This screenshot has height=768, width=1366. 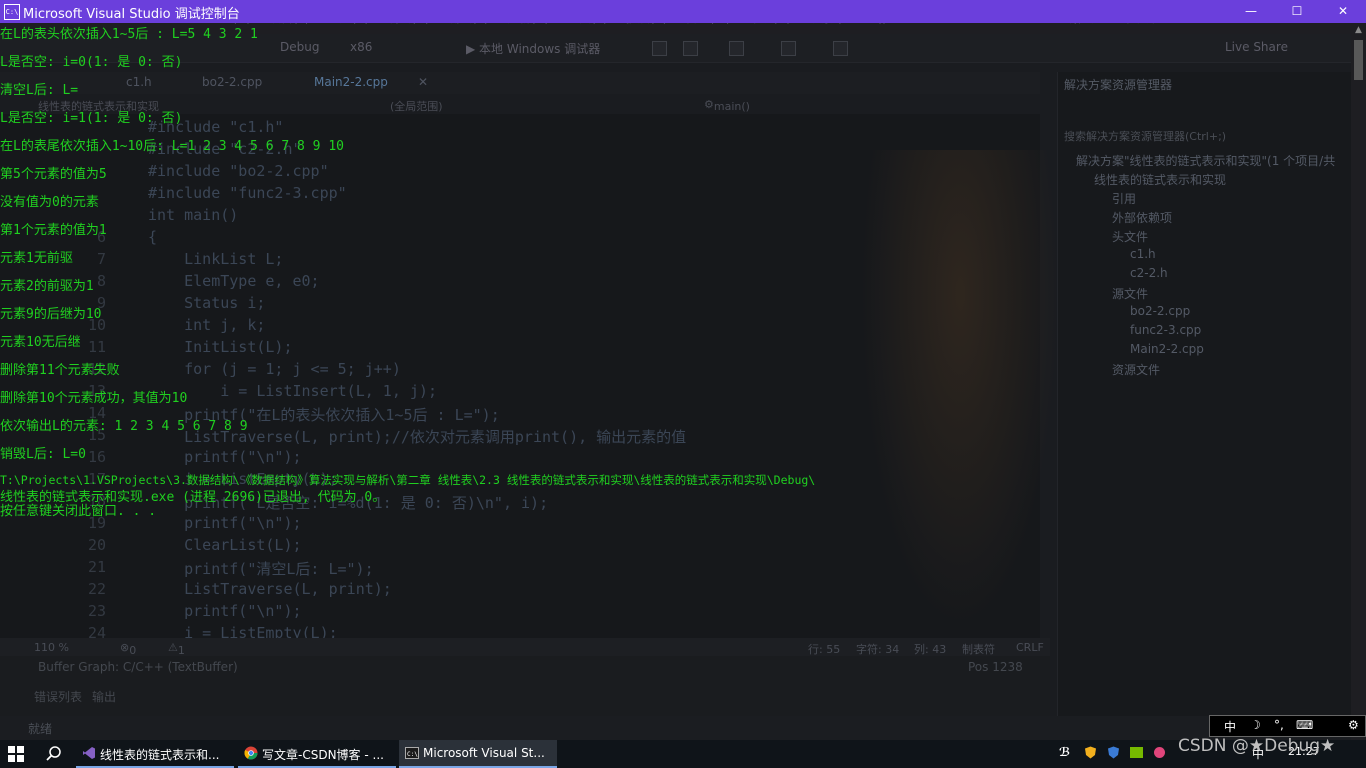 I want to click on minimize-button: —, so click(x=1251, y=11).